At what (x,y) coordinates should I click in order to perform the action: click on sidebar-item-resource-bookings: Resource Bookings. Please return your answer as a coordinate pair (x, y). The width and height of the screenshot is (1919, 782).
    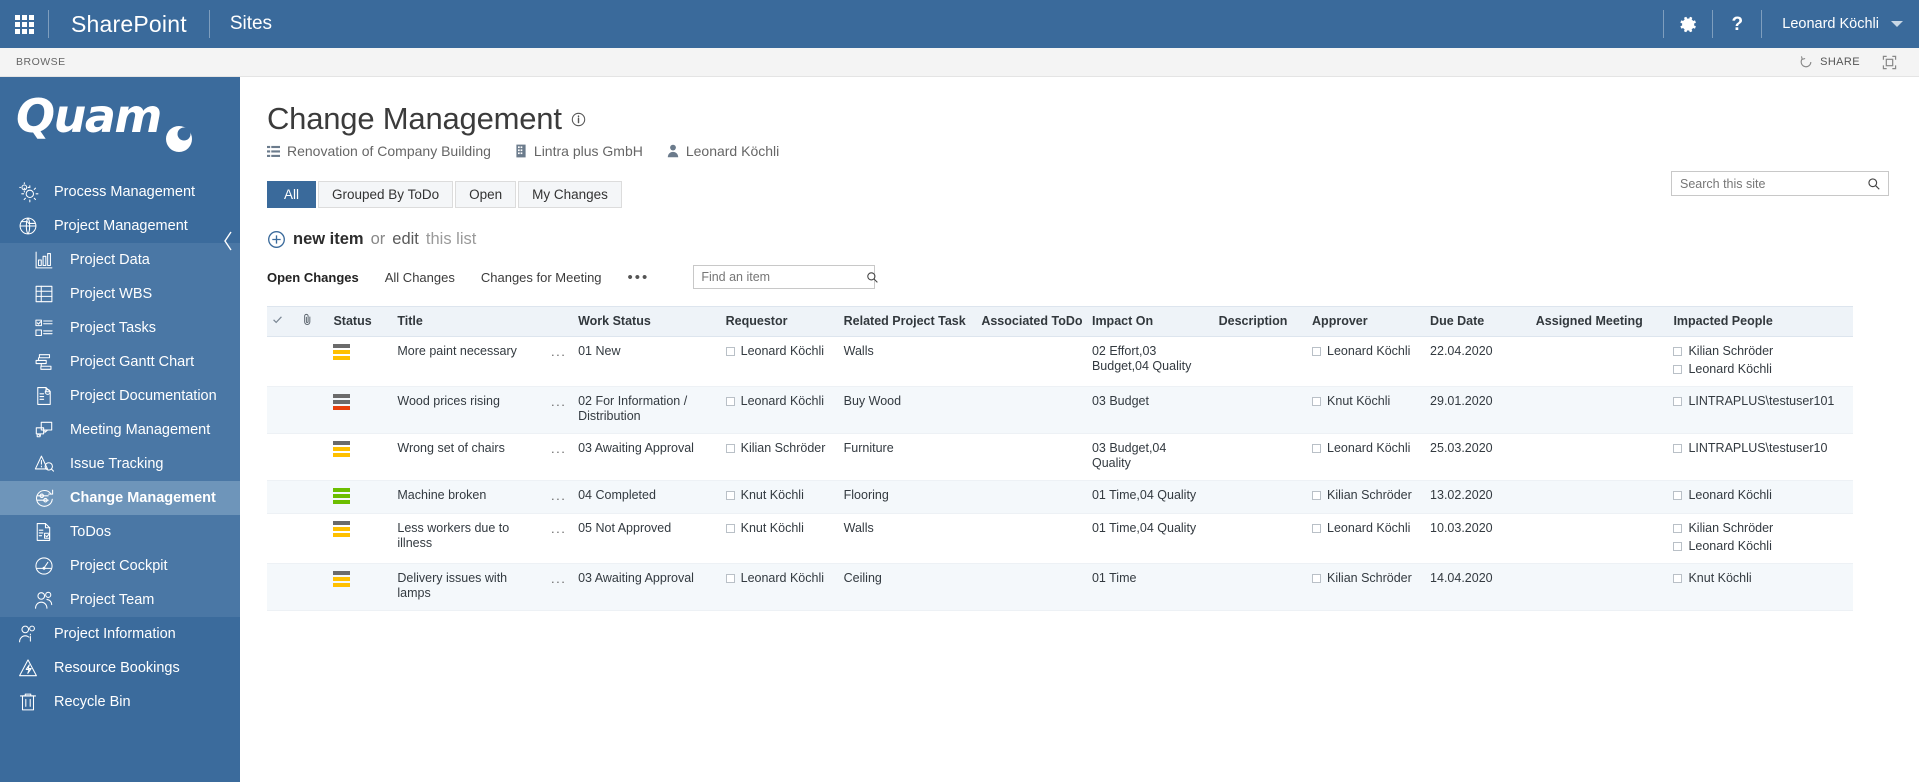
    Looking at the image, I should click on (120, 668).